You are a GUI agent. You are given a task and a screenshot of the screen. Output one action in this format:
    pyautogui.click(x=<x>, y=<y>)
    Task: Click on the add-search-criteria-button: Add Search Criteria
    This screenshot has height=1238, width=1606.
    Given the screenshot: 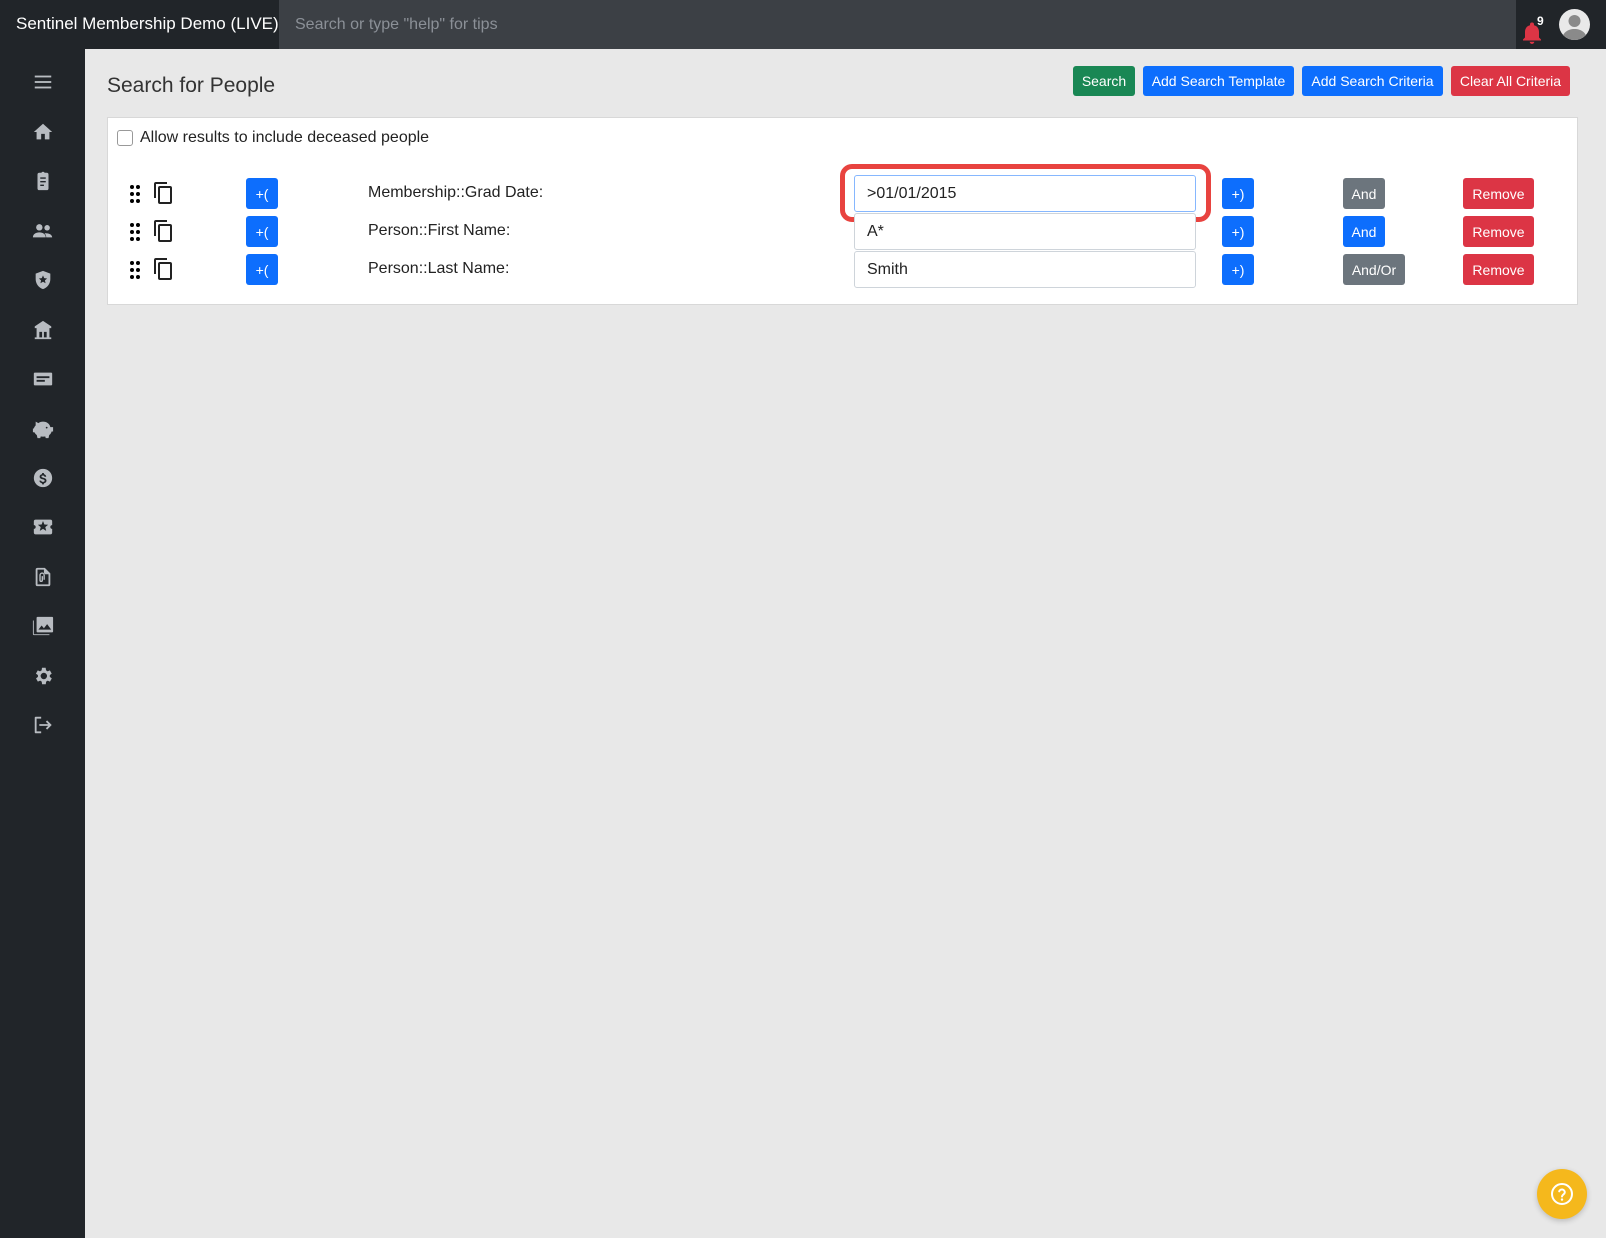 What is the action you would take?
    pyautogui.click(x=1372, y=81)
    